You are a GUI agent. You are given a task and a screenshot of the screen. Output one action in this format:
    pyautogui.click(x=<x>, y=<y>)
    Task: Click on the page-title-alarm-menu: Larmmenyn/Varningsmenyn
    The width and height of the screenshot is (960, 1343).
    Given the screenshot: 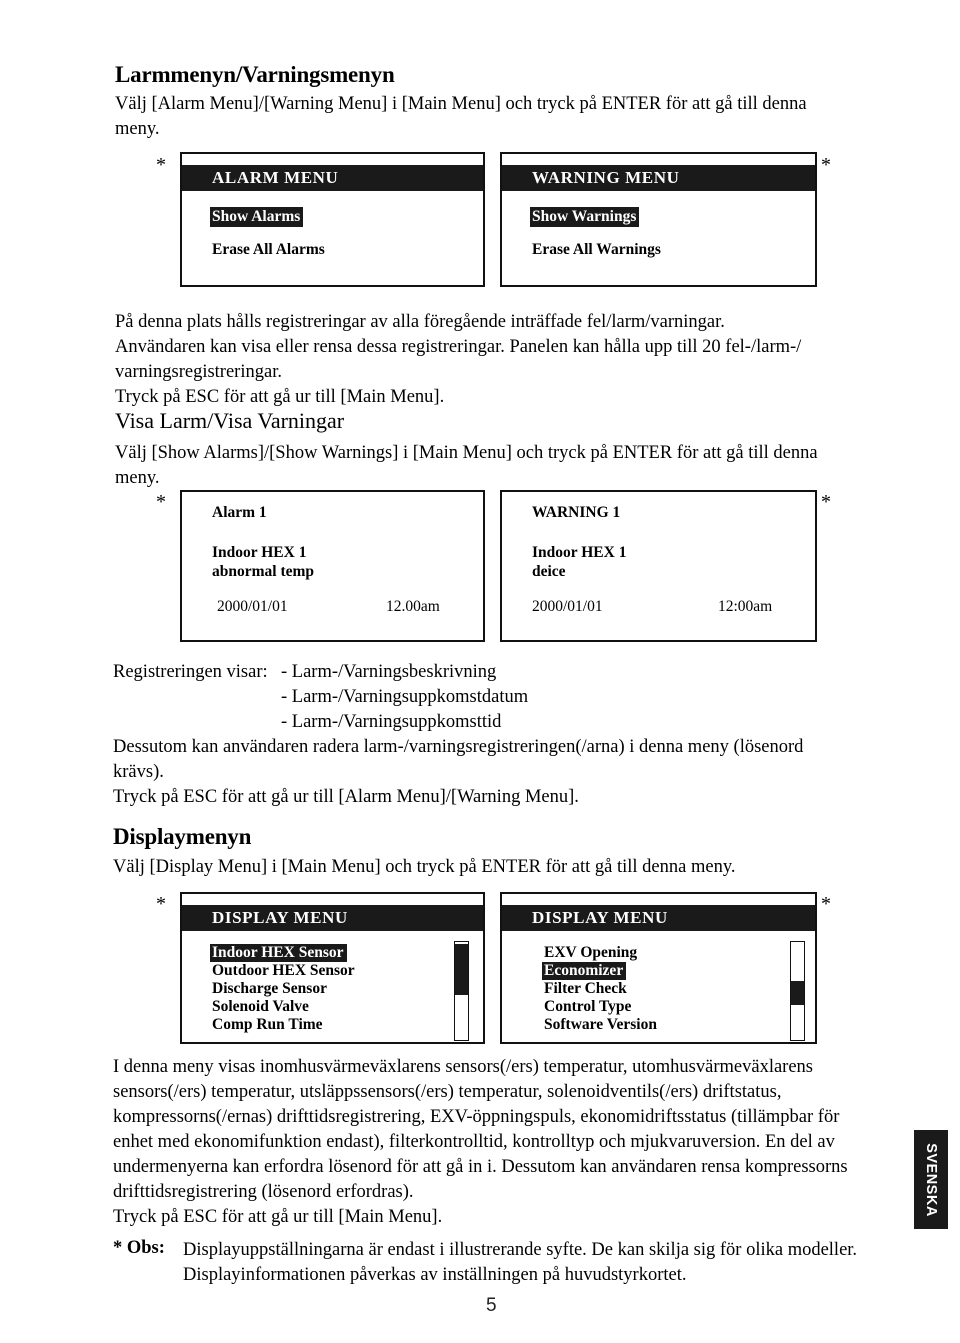 What is the action you would take?
    pyautogui.click(x=255, y=74)
    